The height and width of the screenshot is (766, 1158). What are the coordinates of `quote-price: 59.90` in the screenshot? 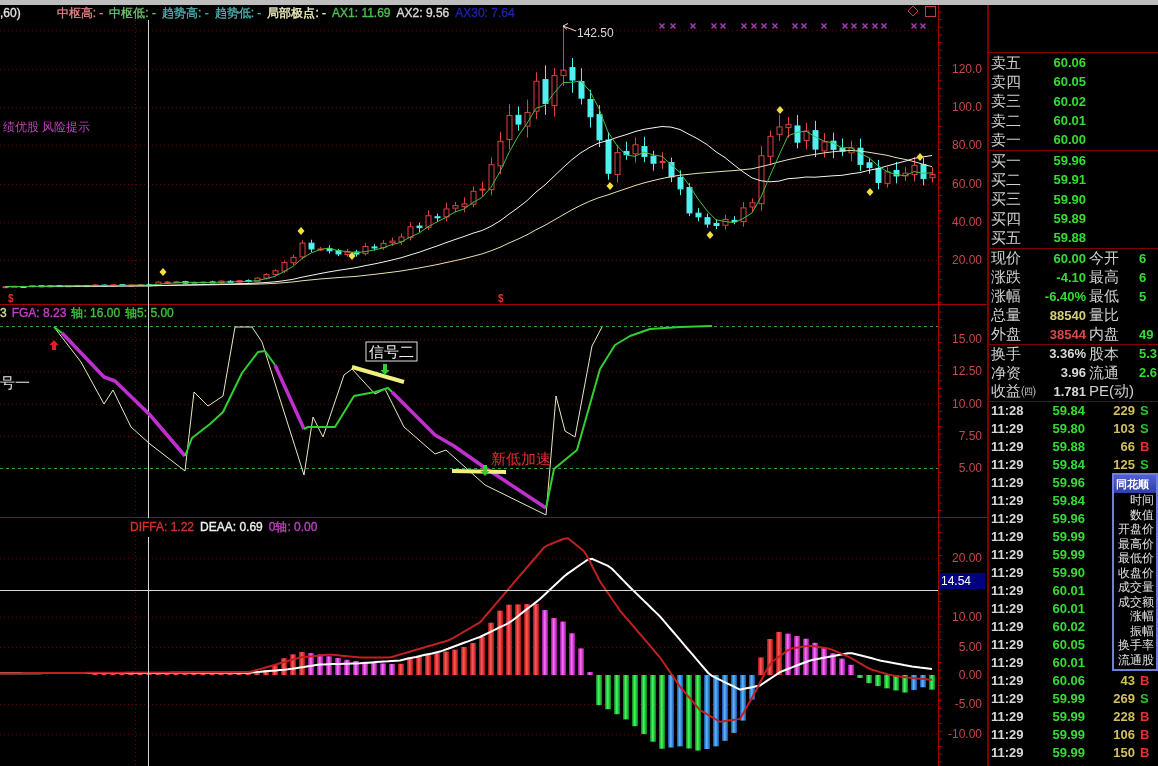 It's located at (1069, 199).